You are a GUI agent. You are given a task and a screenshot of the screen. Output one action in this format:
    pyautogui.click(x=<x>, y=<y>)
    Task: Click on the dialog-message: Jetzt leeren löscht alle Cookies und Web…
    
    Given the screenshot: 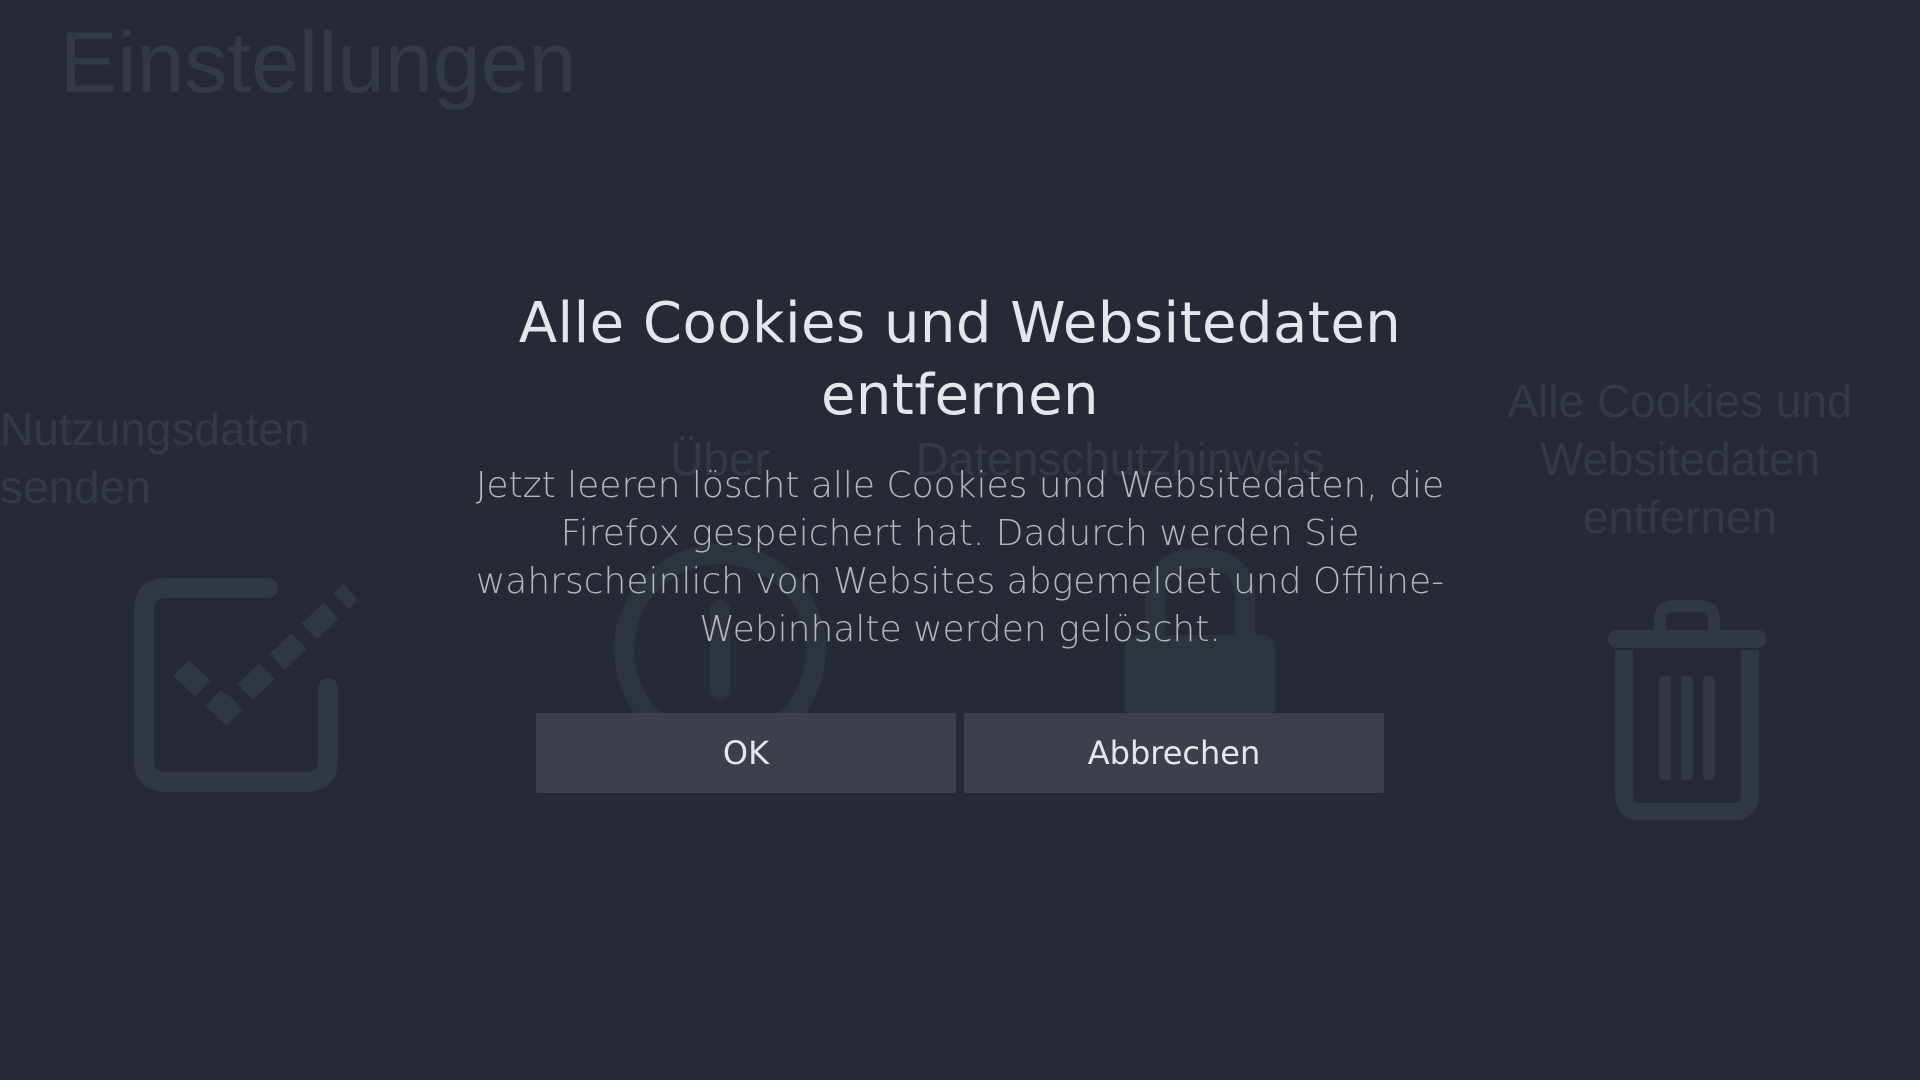 What is the action you would take?
    pyautogui.click(x=960, y=557)
    